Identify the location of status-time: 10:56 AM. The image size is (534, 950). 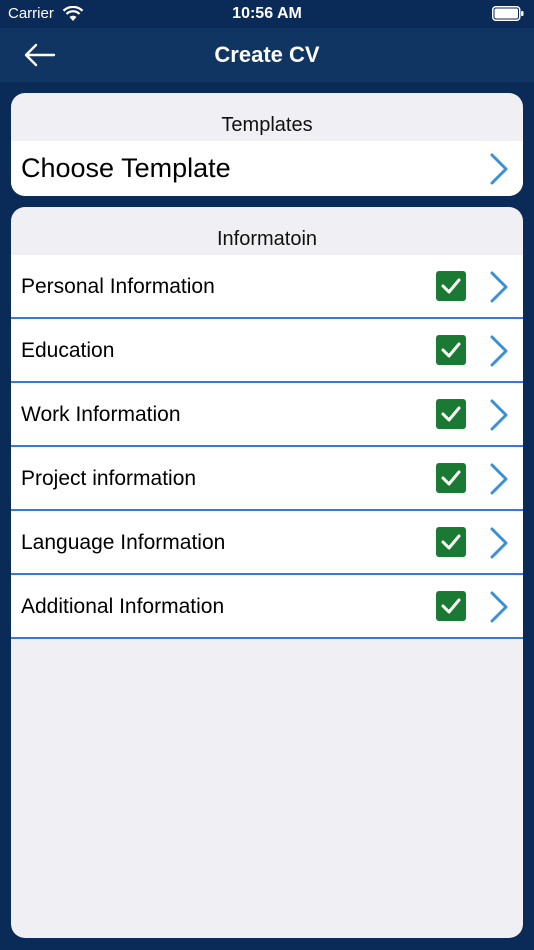
(267, 13).